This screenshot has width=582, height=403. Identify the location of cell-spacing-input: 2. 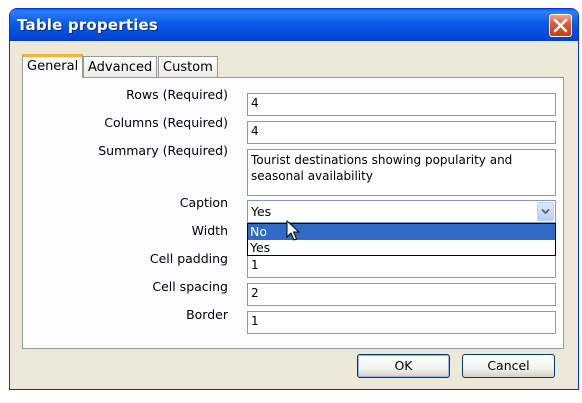
(401, 294).